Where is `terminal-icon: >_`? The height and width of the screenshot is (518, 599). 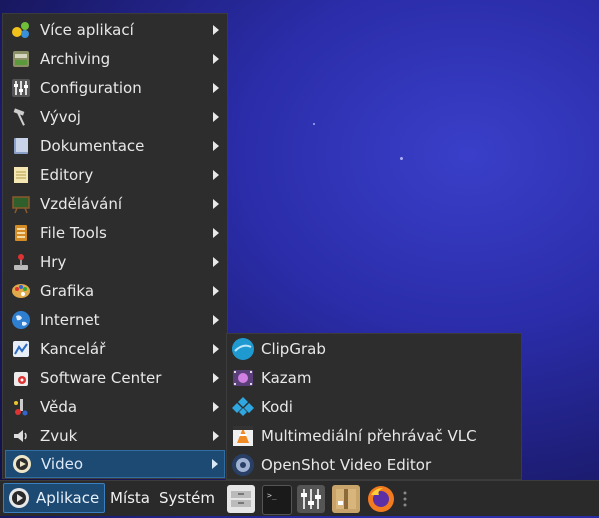
terminal-icon: >_ is located at coordinates (272, 495).